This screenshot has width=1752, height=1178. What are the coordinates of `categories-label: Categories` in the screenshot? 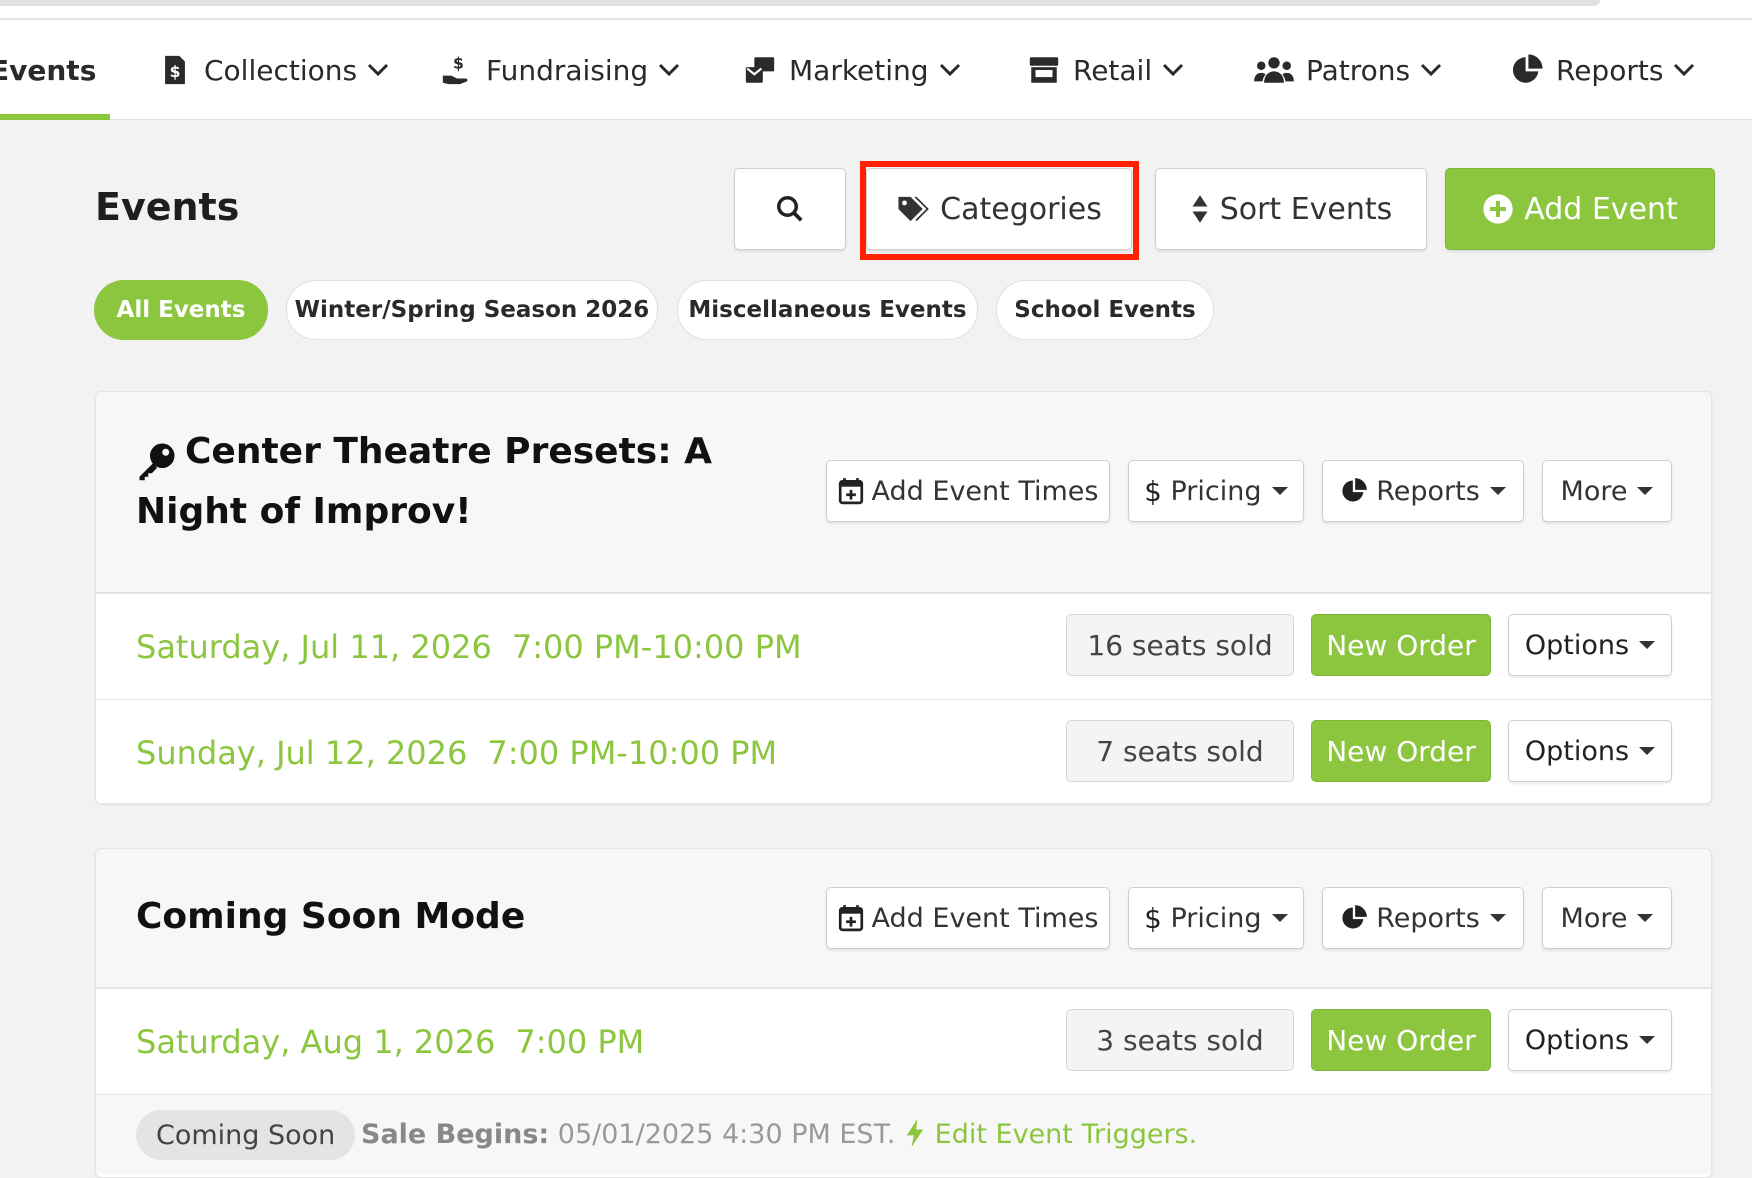 It's located at (1021, 209).